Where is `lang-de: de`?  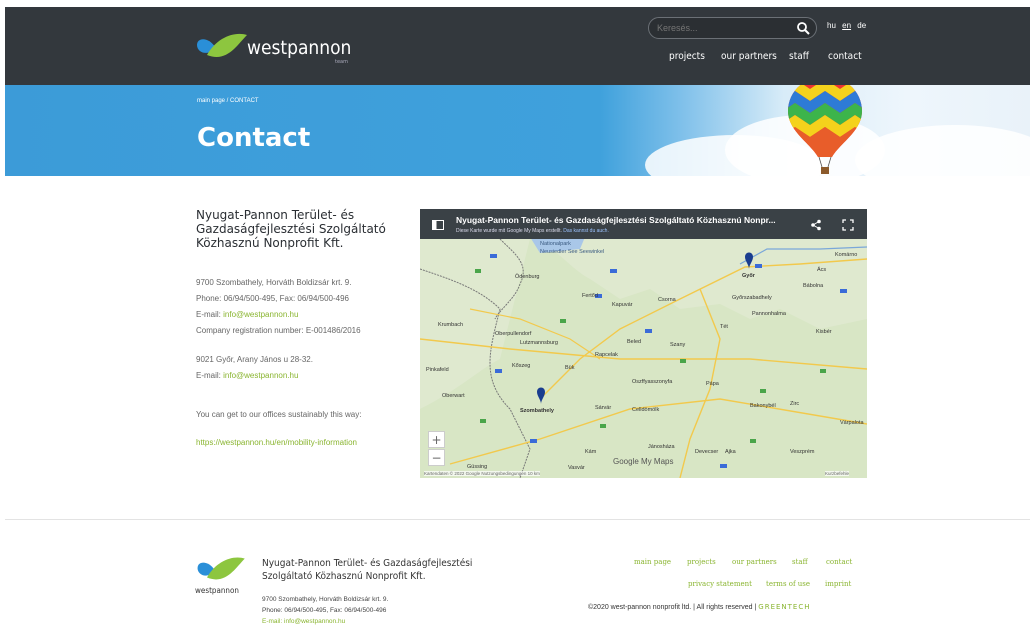
lang-de: de is located at coordinates (861, 25).